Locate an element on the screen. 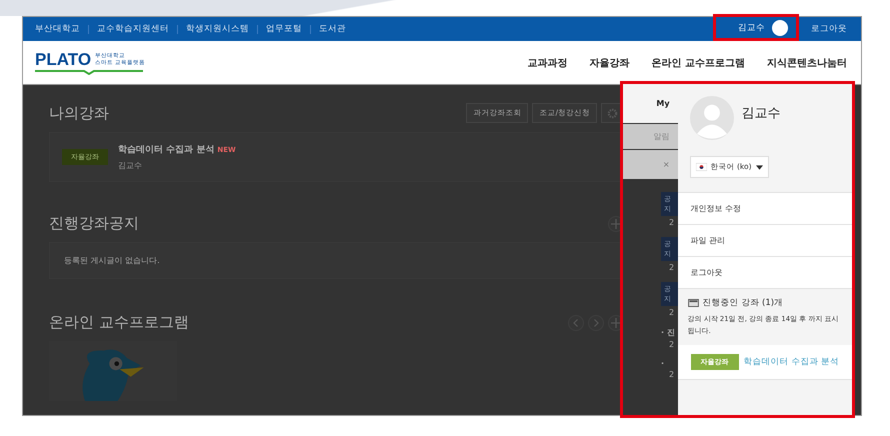  progress-heading: 진행중인 강좌 (1)개 is located at coordinates (743, 303).